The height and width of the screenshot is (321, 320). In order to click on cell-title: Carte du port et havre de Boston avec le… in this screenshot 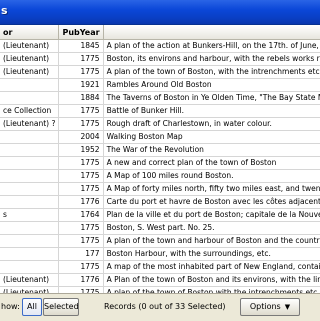, I will do `click(211, 202)`.